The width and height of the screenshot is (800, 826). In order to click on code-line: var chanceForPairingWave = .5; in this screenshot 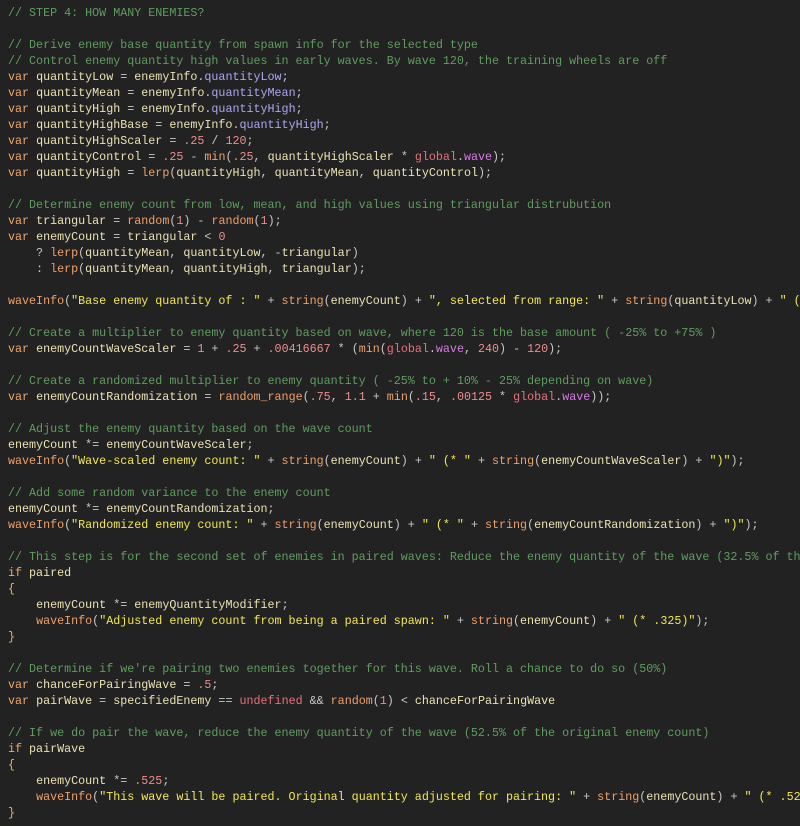, I will do `click(404, 685)`.